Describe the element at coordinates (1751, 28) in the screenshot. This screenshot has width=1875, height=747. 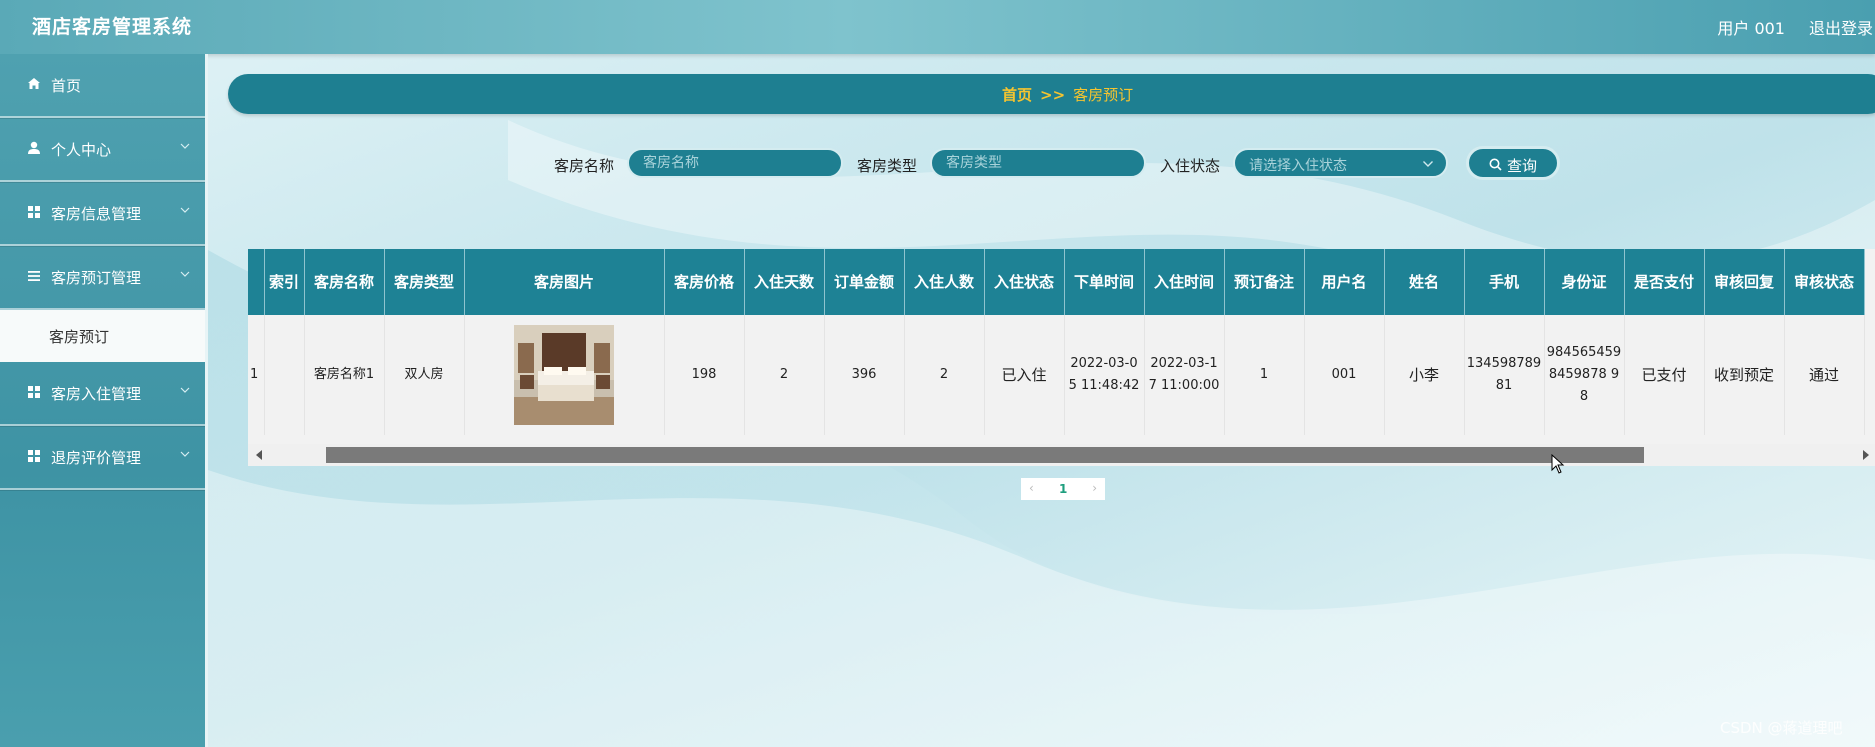
I see `current-user: 用户 001` at that location.